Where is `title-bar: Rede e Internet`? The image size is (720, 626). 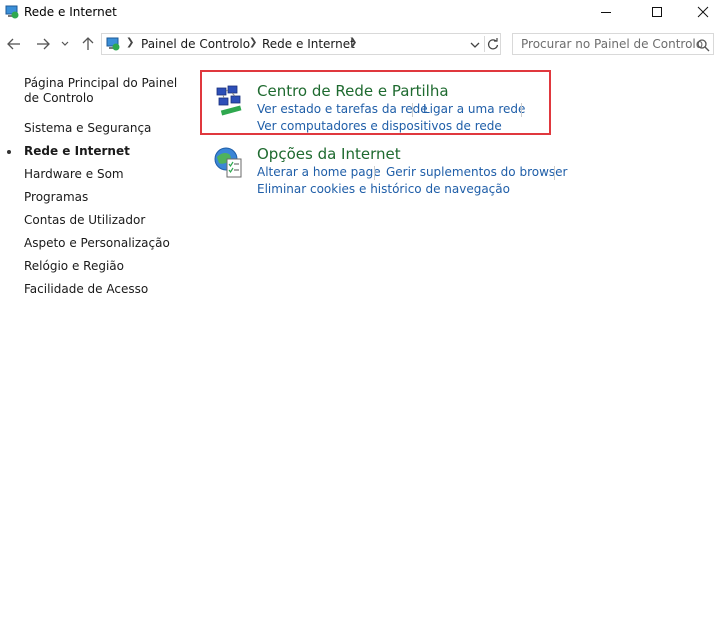 title-bar: Rede e Internet is located at coordinates (360, 14).